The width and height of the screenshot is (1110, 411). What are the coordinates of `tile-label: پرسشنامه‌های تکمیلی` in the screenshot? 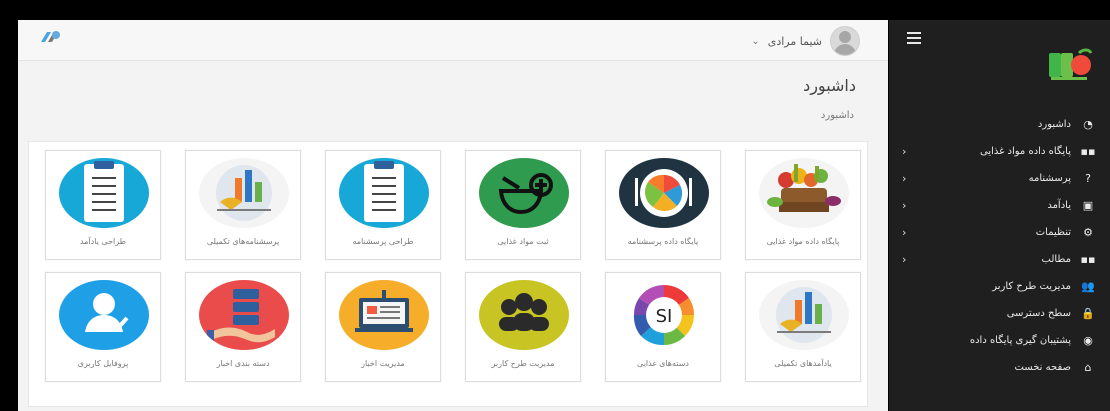 It's located at (243, 241).